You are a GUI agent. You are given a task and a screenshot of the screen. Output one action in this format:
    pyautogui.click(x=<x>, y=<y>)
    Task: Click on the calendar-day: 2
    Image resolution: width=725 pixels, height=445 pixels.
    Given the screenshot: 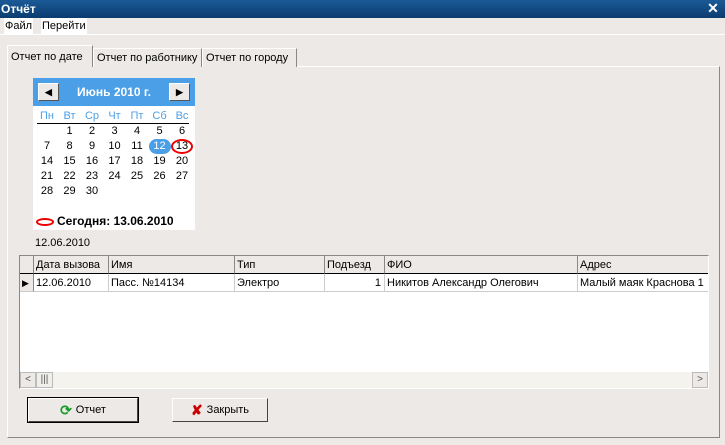 What is the action you would take?
    pyautogui.click(x=92, y=131)
    